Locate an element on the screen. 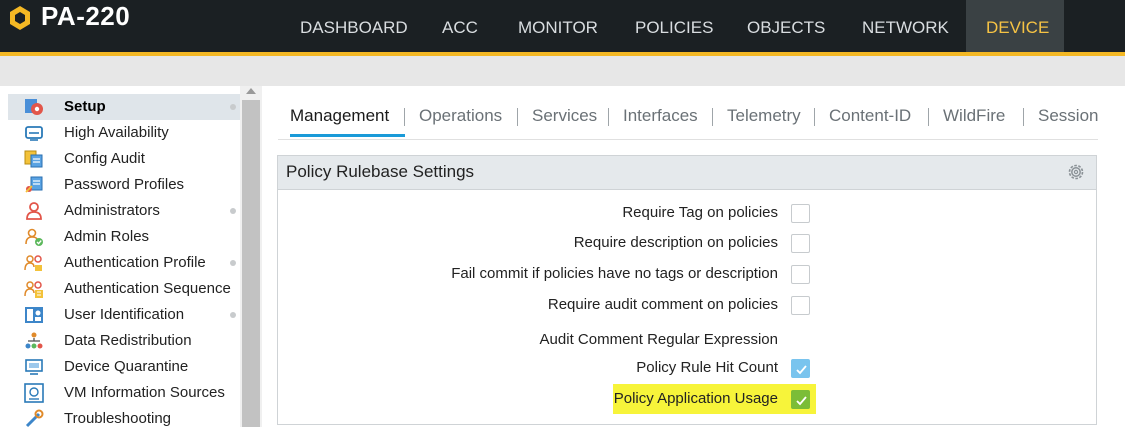 This screenshot has width=1125, height=432. setting-row-require-audit-comment: Require audit comment on policies is located at coordinates (687, 305).